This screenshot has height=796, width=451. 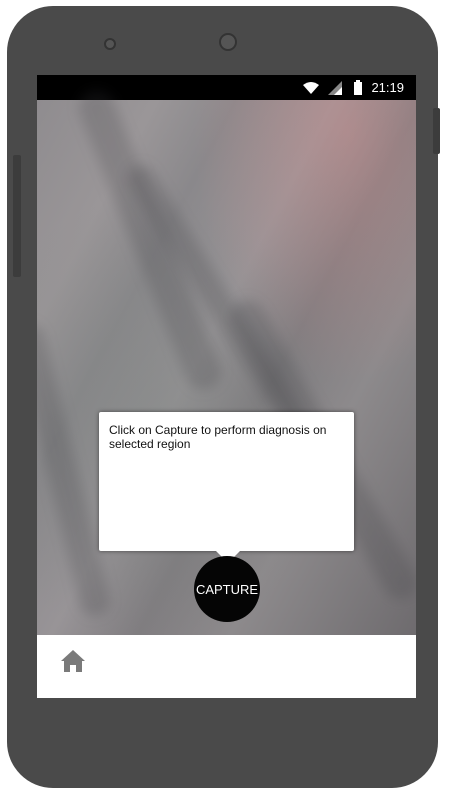 What do you see at coordinates (335, 88) in the screenshot?
I see `signal-icon` at bounding box center [335, 88].